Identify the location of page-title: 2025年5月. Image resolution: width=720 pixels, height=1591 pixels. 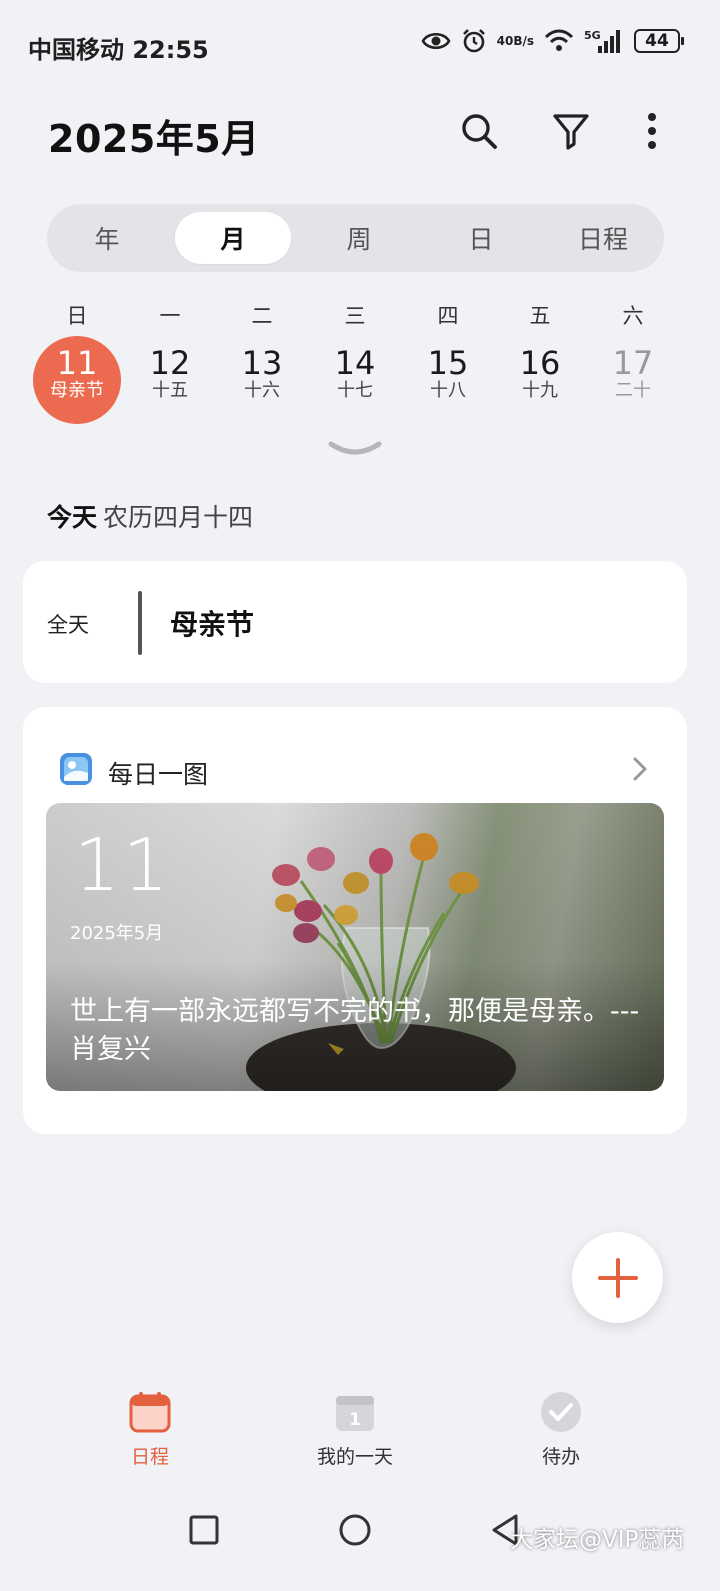
(154, 139).